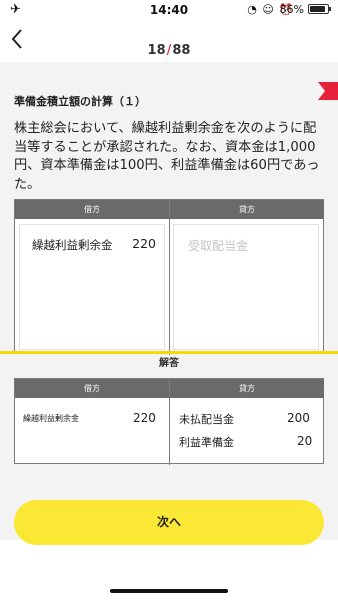  I want to click on answer-debit-header: 借方, so click(92, 388).